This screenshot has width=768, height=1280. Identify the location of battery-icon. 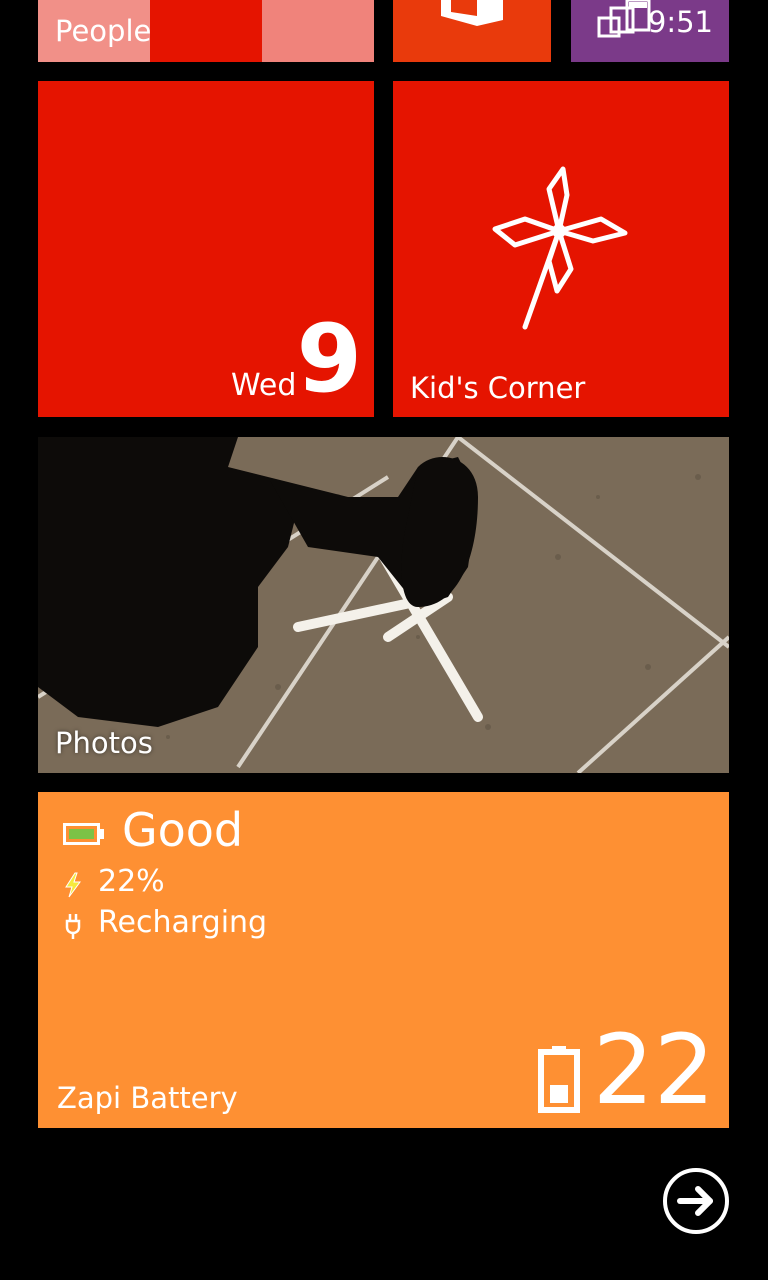
(559, 1079).